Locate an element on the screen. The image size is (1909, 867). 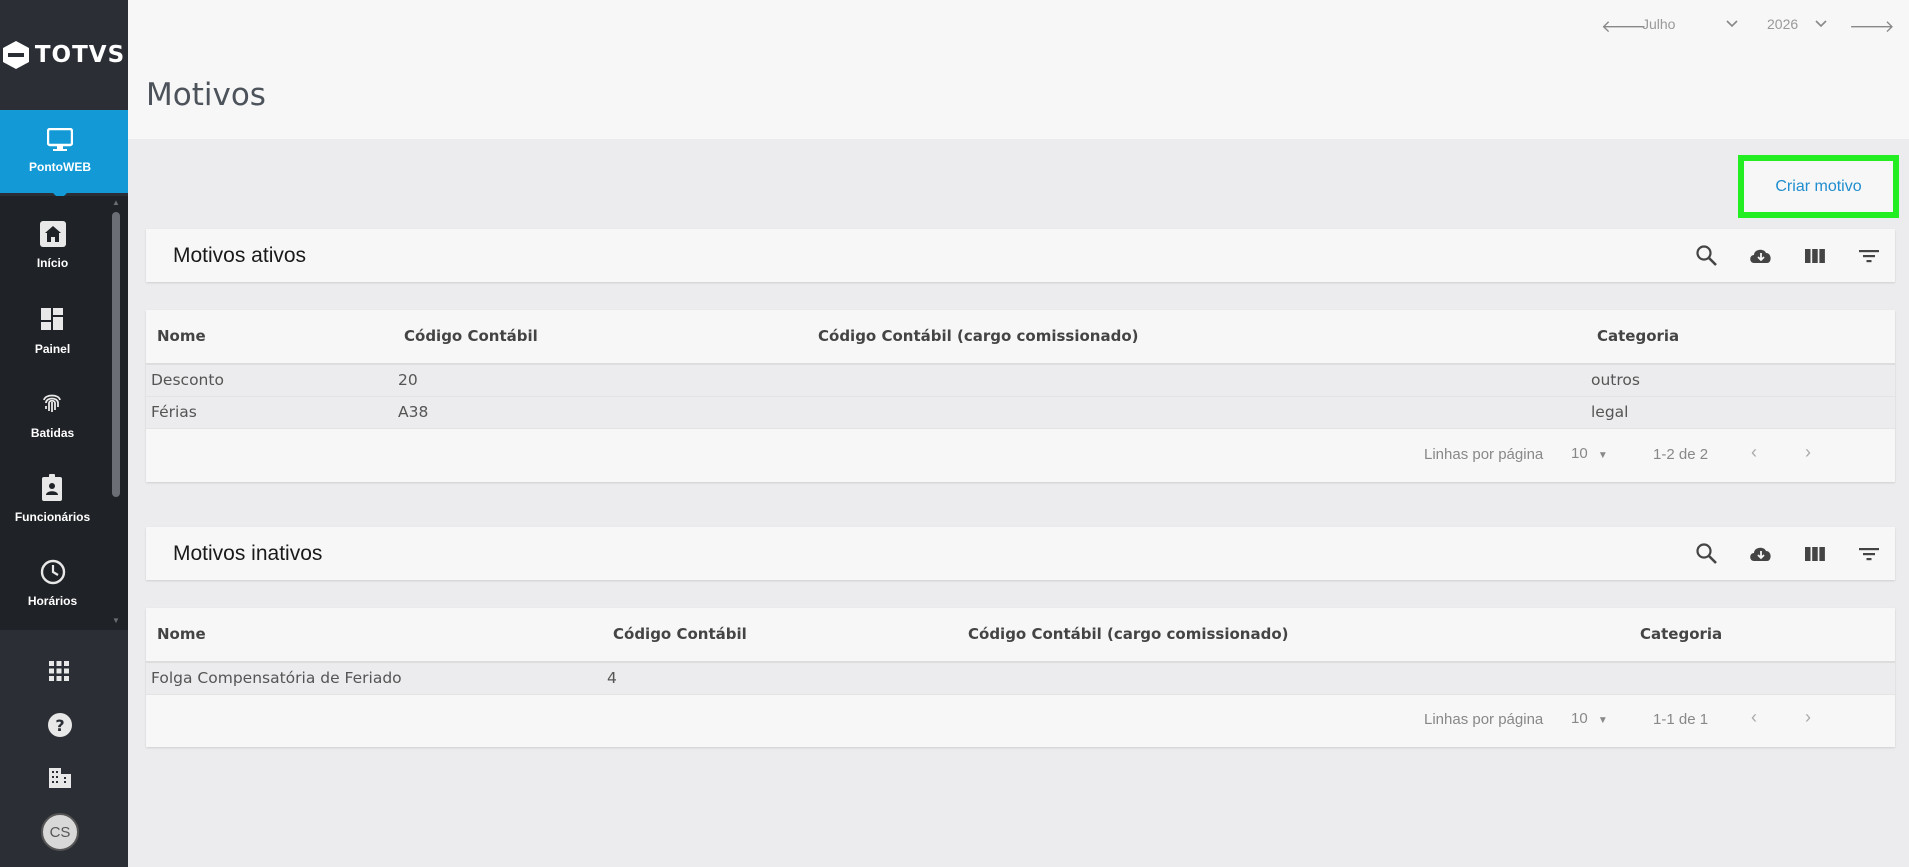
logo-text: TOTVS is located at coordinates (80, 55).